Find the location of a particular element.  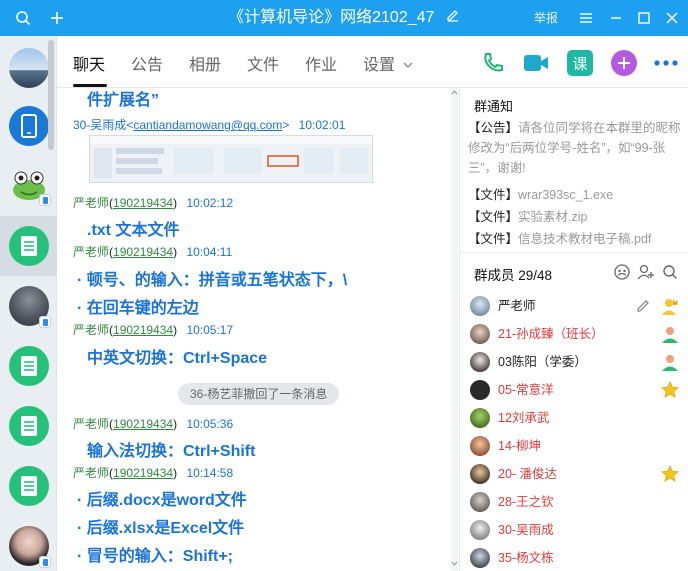

report-button: 举报 is located at coordinates (546, 18).